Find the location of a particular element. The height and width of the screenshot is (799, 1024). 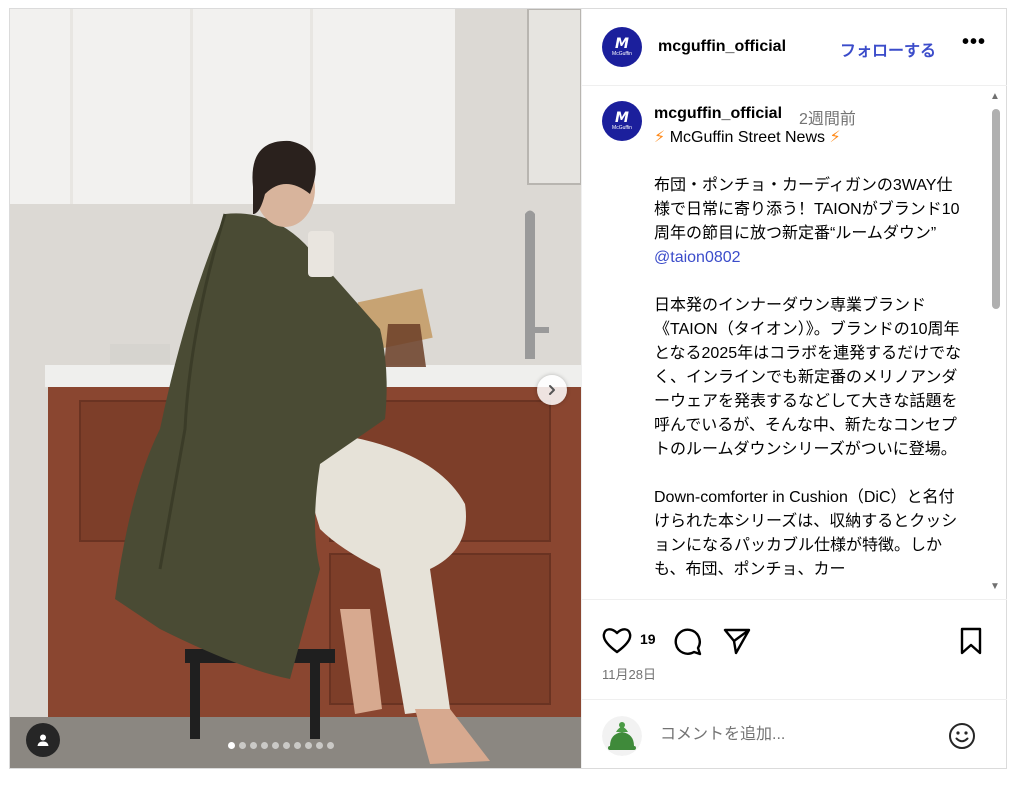

save-button is located at coordinates (971, 643).